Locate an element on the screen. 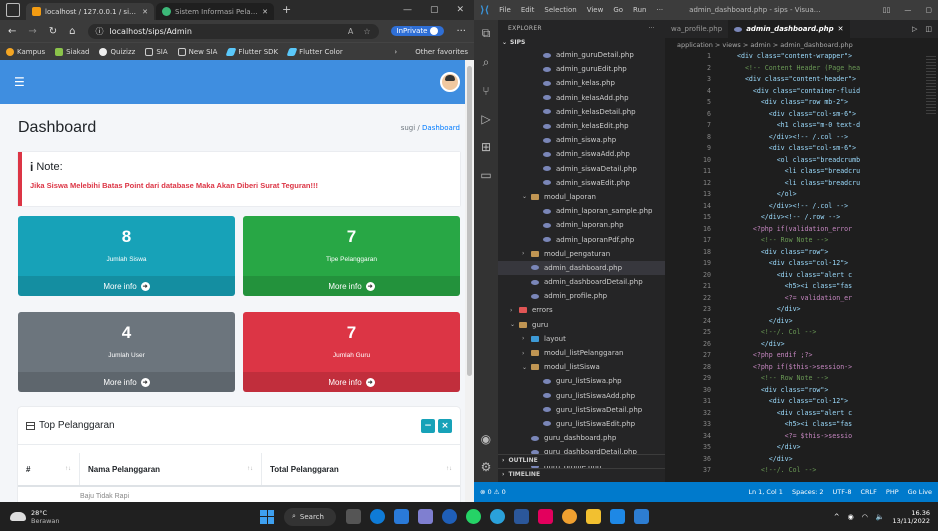 The width and height of the screenshot is (938, 531). folder-app-icon is located at coordinates (593, 516).